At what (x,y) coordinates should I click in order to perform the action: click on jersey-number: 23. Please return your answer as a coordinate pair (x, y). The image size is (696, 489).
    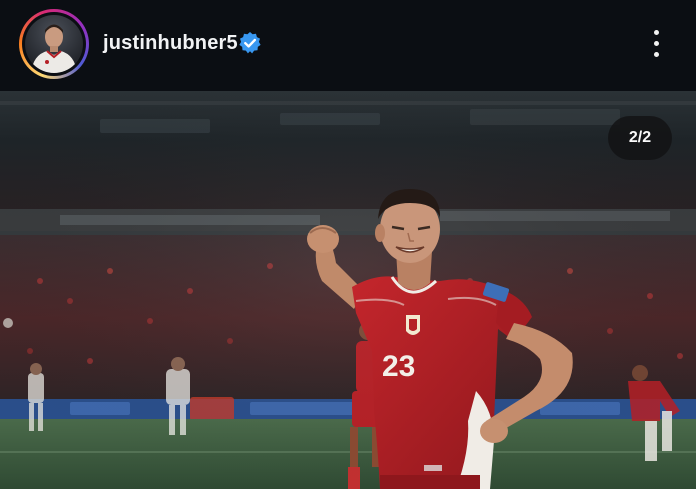
    Looking at the image, I should click on (398, 366).